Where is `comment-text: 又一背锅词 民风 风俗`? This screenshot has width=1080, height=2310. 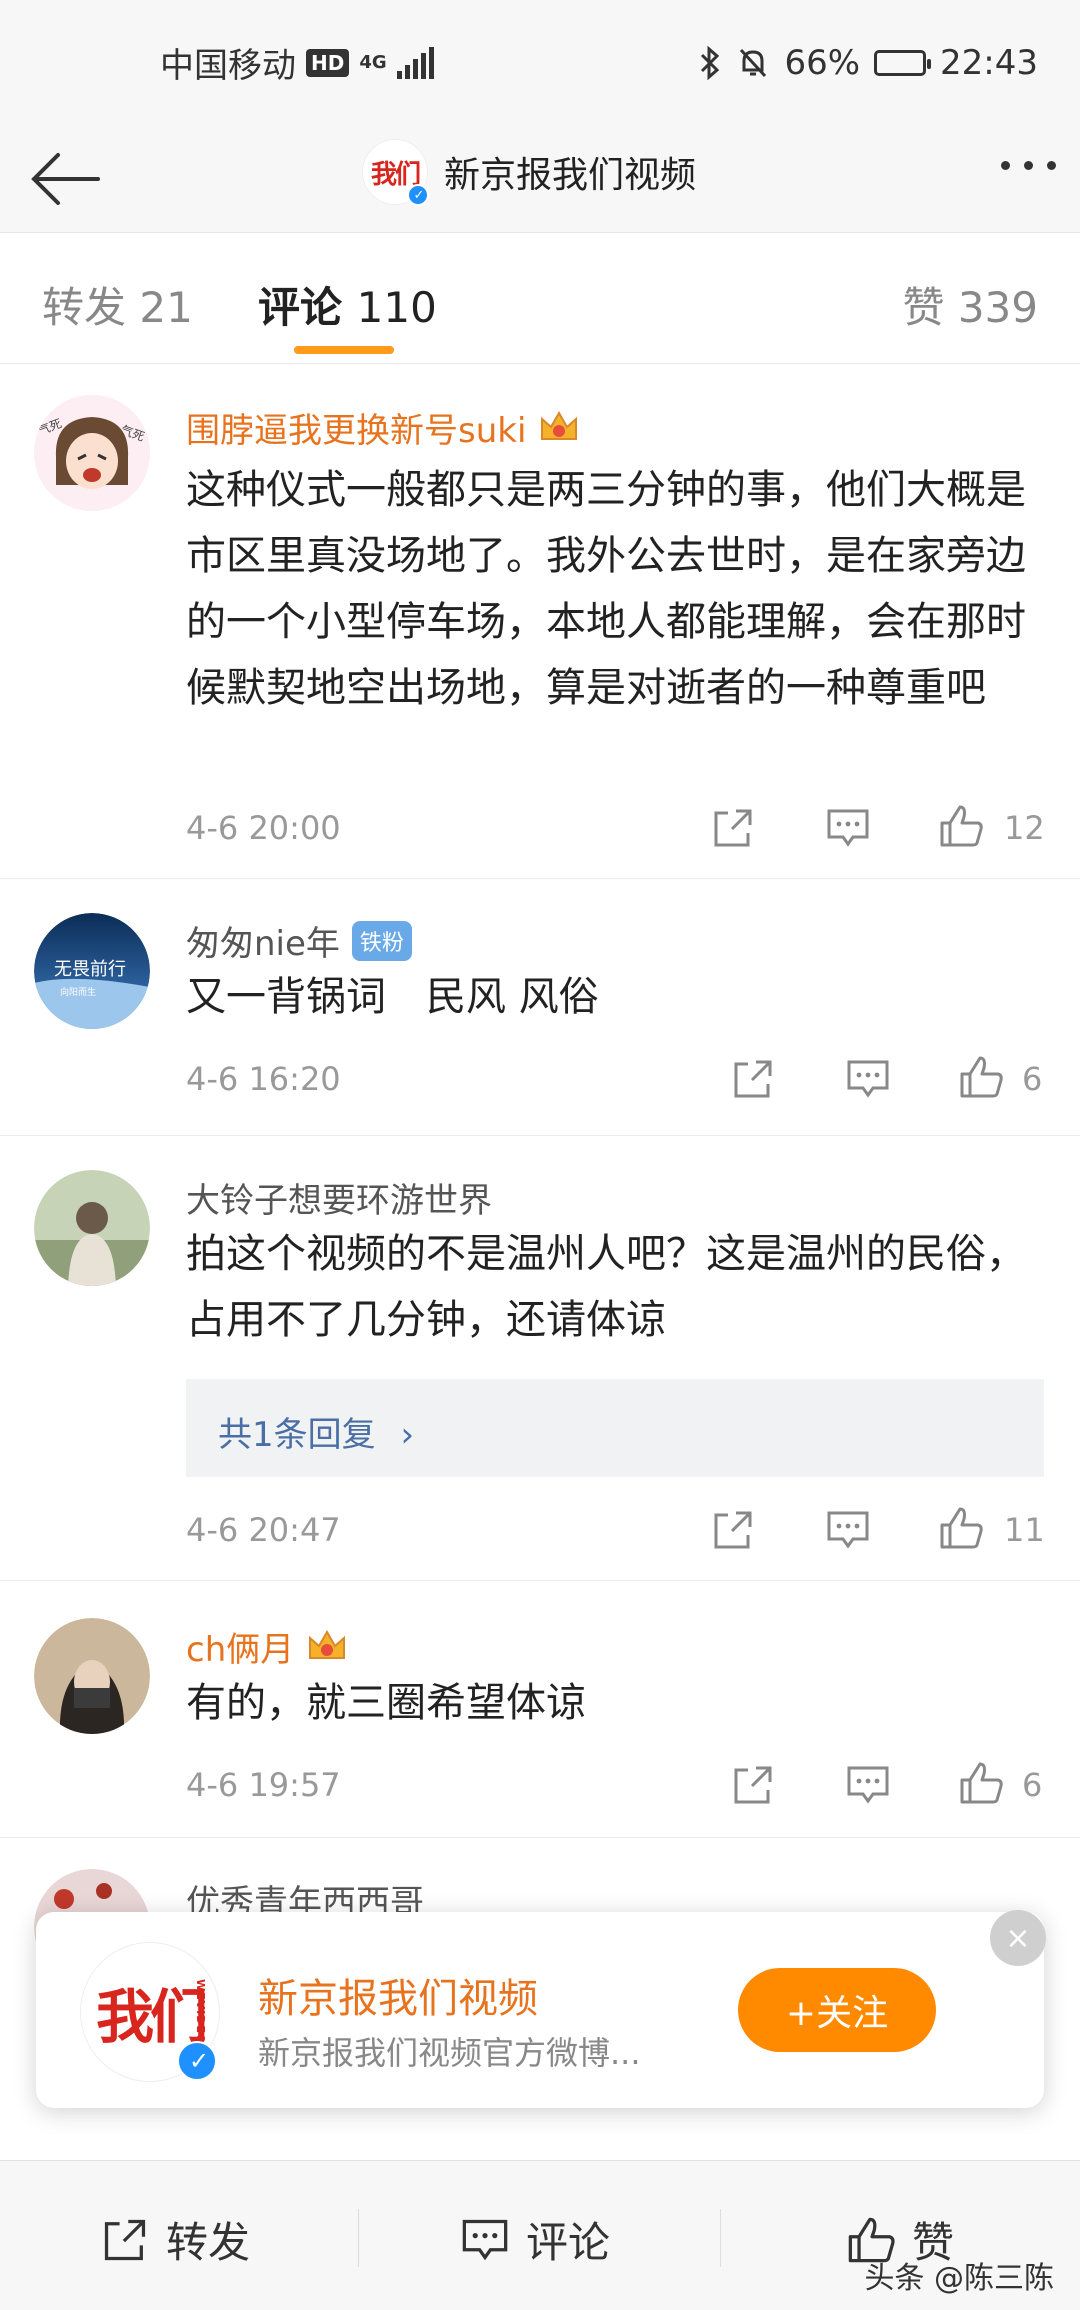
comment-text: 又一背锅词 民风 风俗 is located at coordinates (392, 997).